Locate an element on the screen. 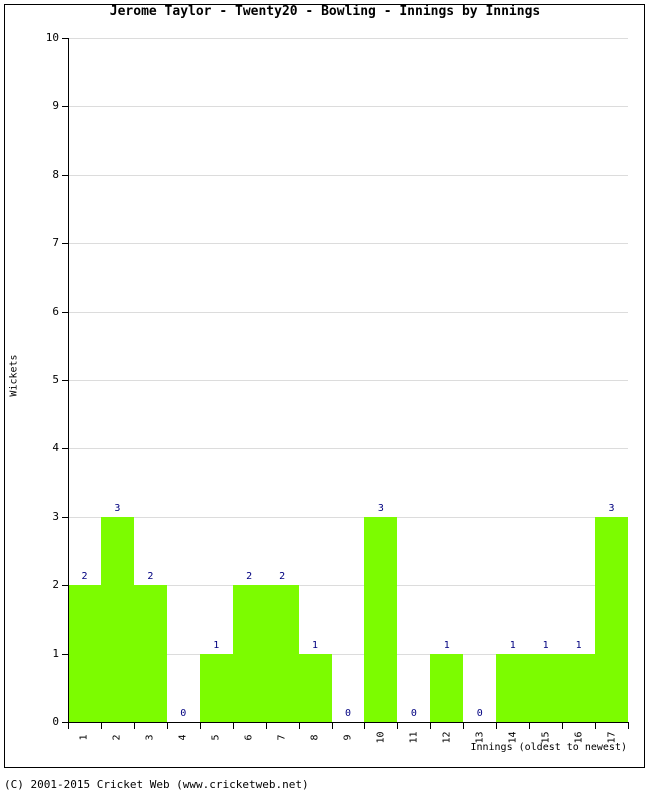  y-tick-label: 9 is located at coordinates (55, 106).